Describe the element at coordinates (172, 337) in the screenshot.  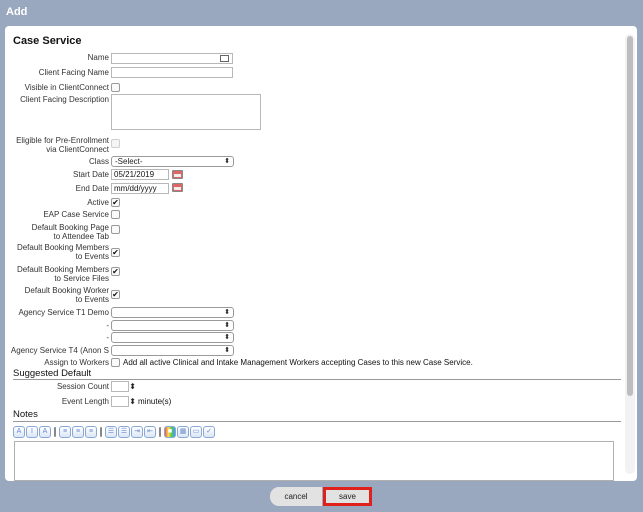
I see `select-3: ⬍` at that location.